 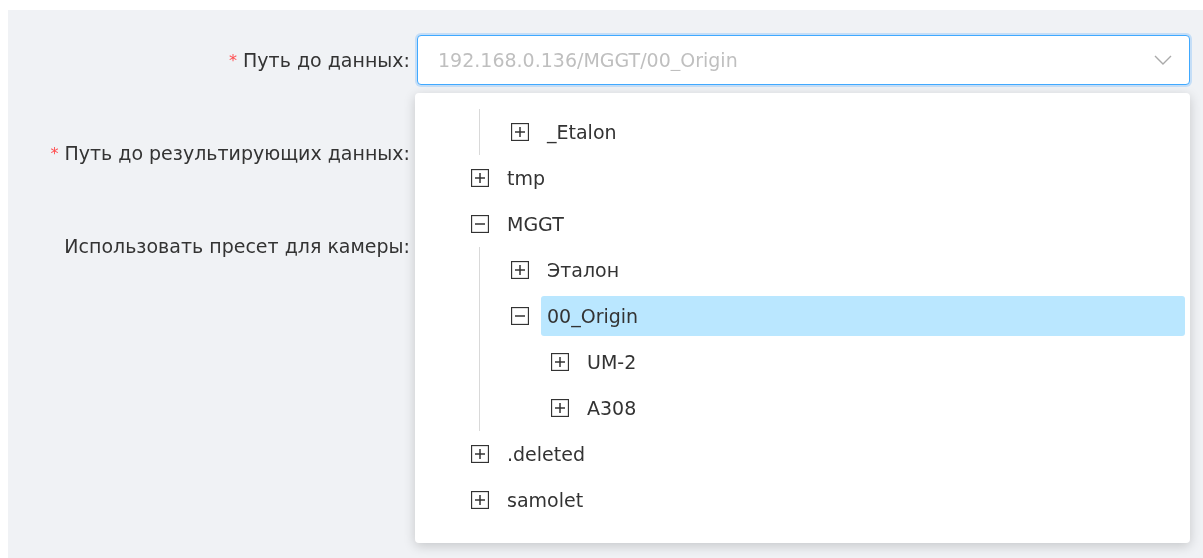 What do you see at coordinates (612, 408) in the screenshot?
I see `tree-item: A308` at bounding box center [612, 408].